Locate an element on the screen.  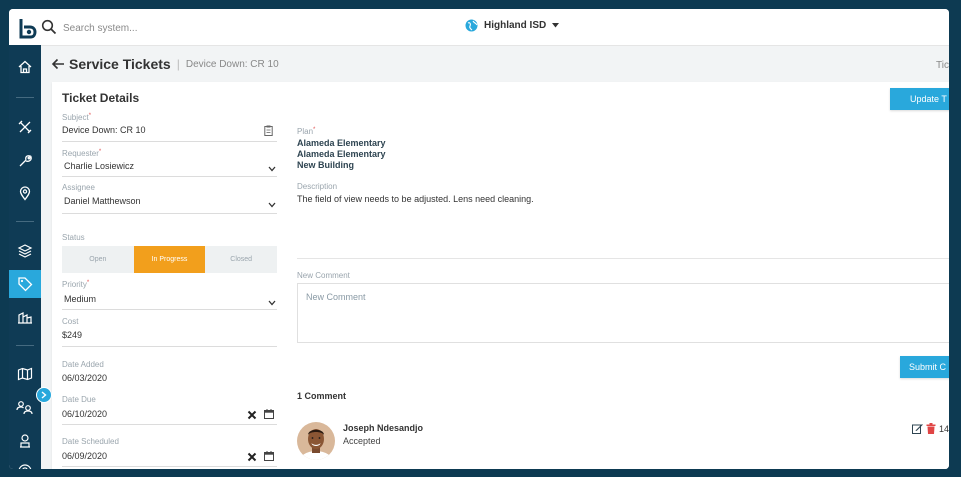
plan-label: Plan* is located at coordinates (306, 131).